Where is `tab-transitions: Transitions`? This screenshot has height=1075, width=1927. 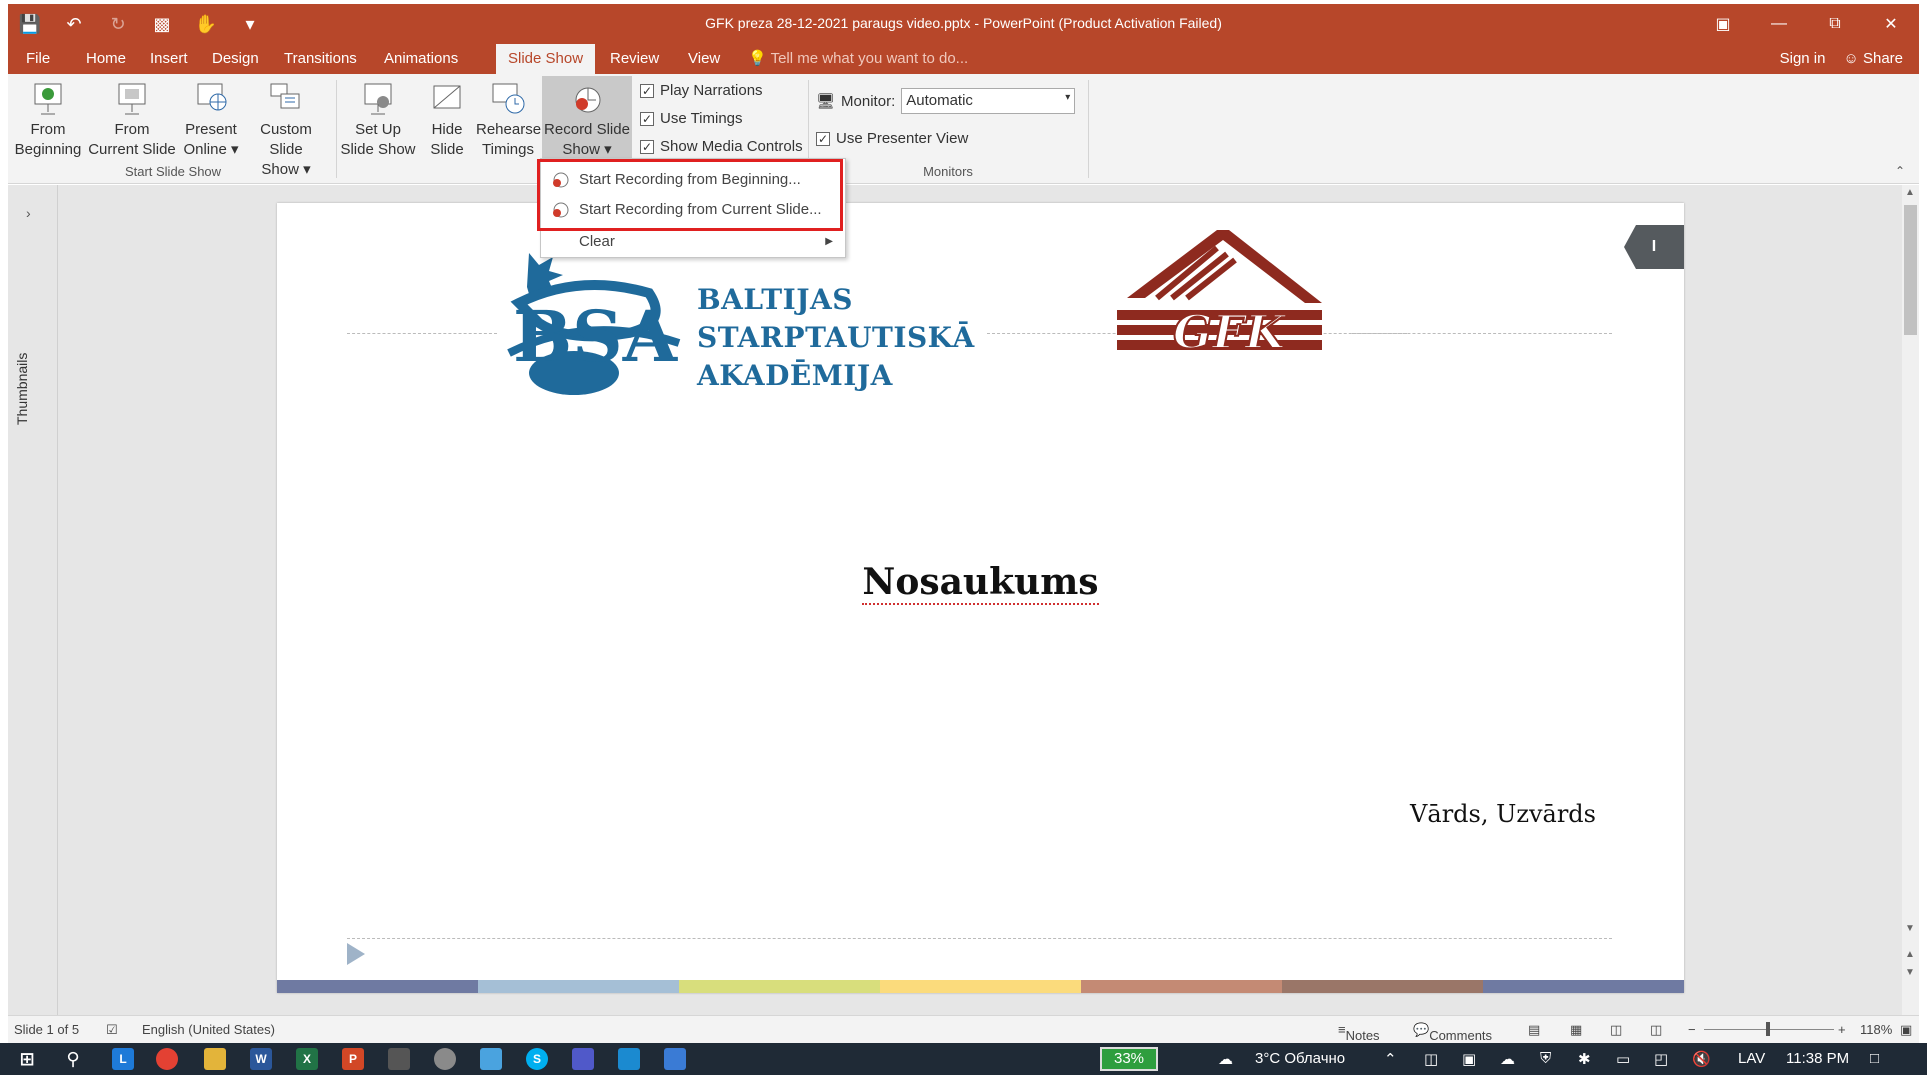
tab-transitions: Transitions is located at coordinates (320, 59).